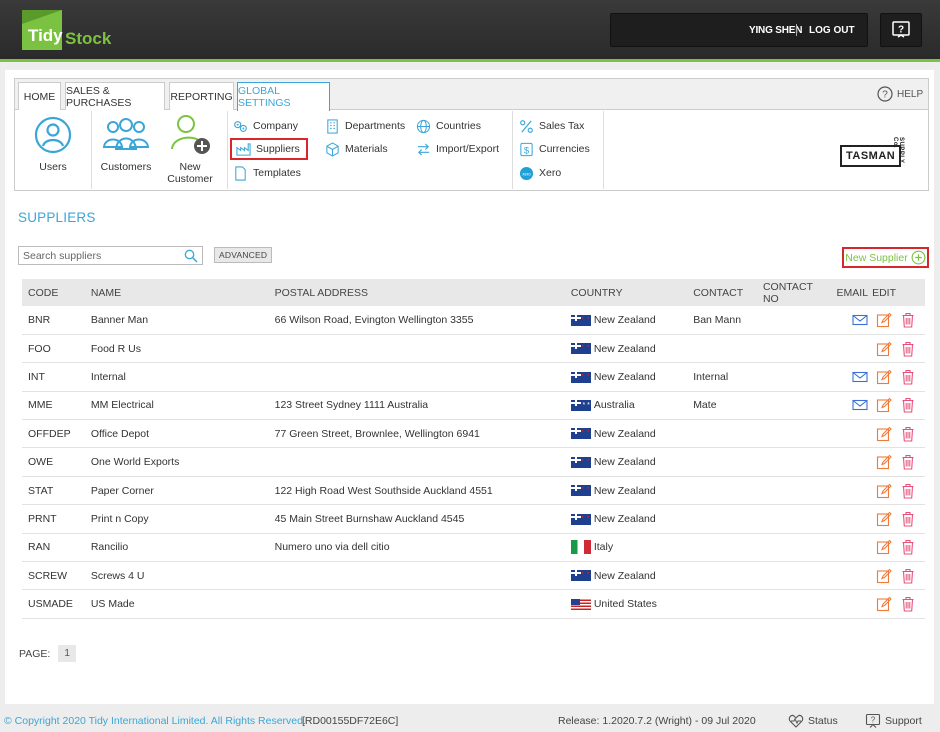  I want to click on search-input, so click(99, 255).